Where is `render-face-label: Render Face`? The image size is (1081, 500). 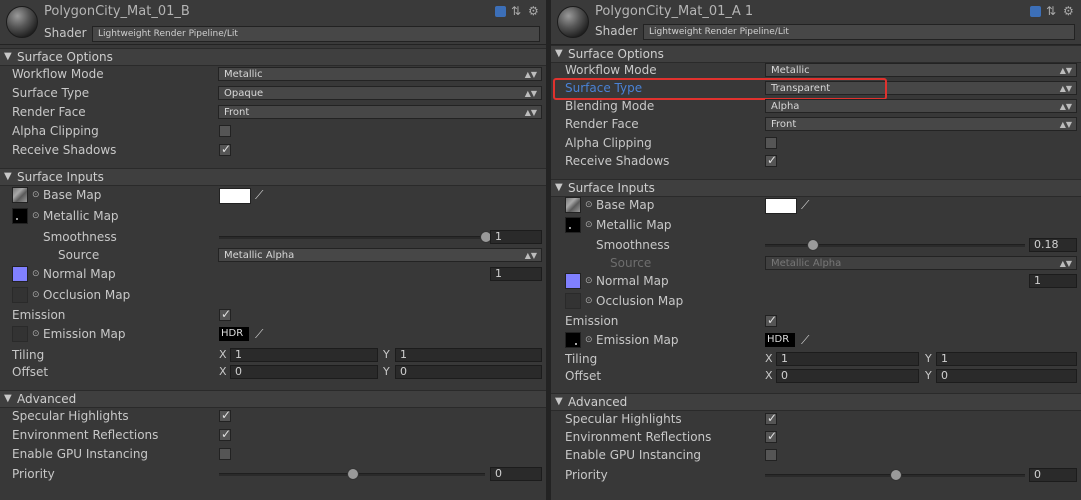
render-face-label: Render Face is located at coordinates (602, 124).